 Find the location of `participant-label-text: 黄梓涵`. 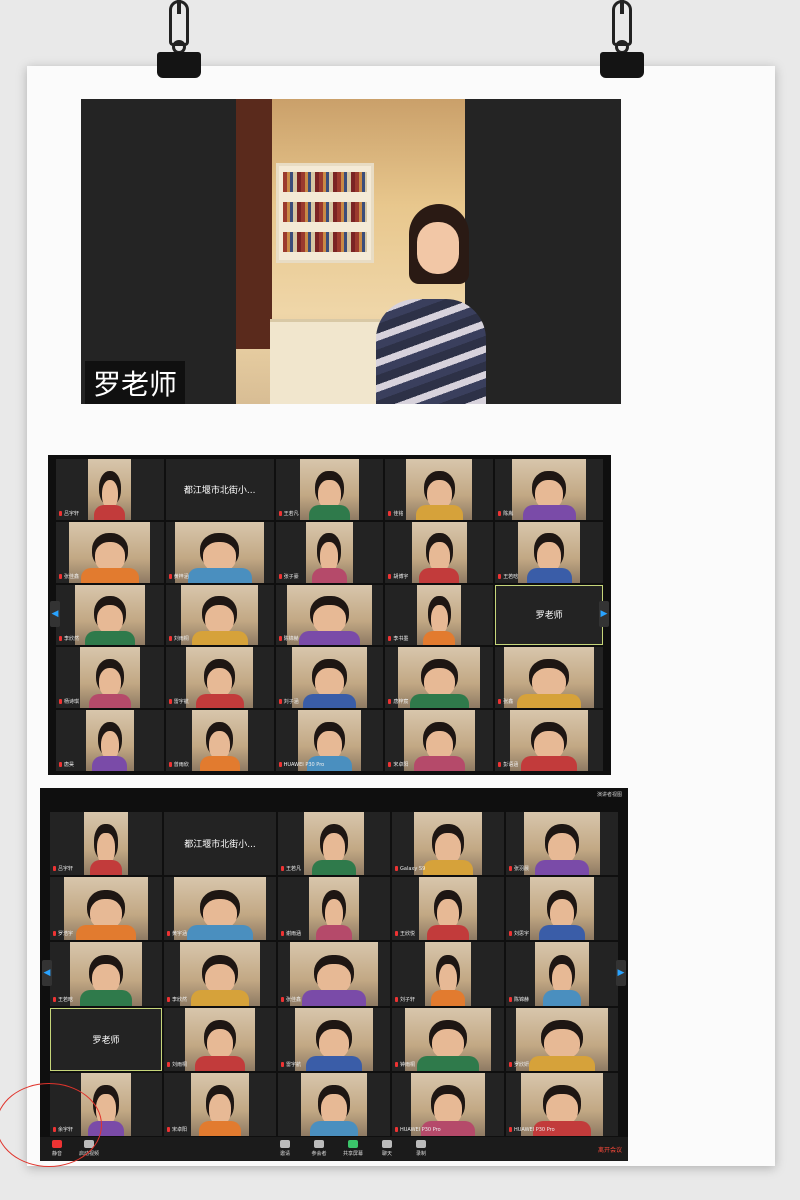

participant-label-text: 黄梓涵 is located at coordinates (181, 576).